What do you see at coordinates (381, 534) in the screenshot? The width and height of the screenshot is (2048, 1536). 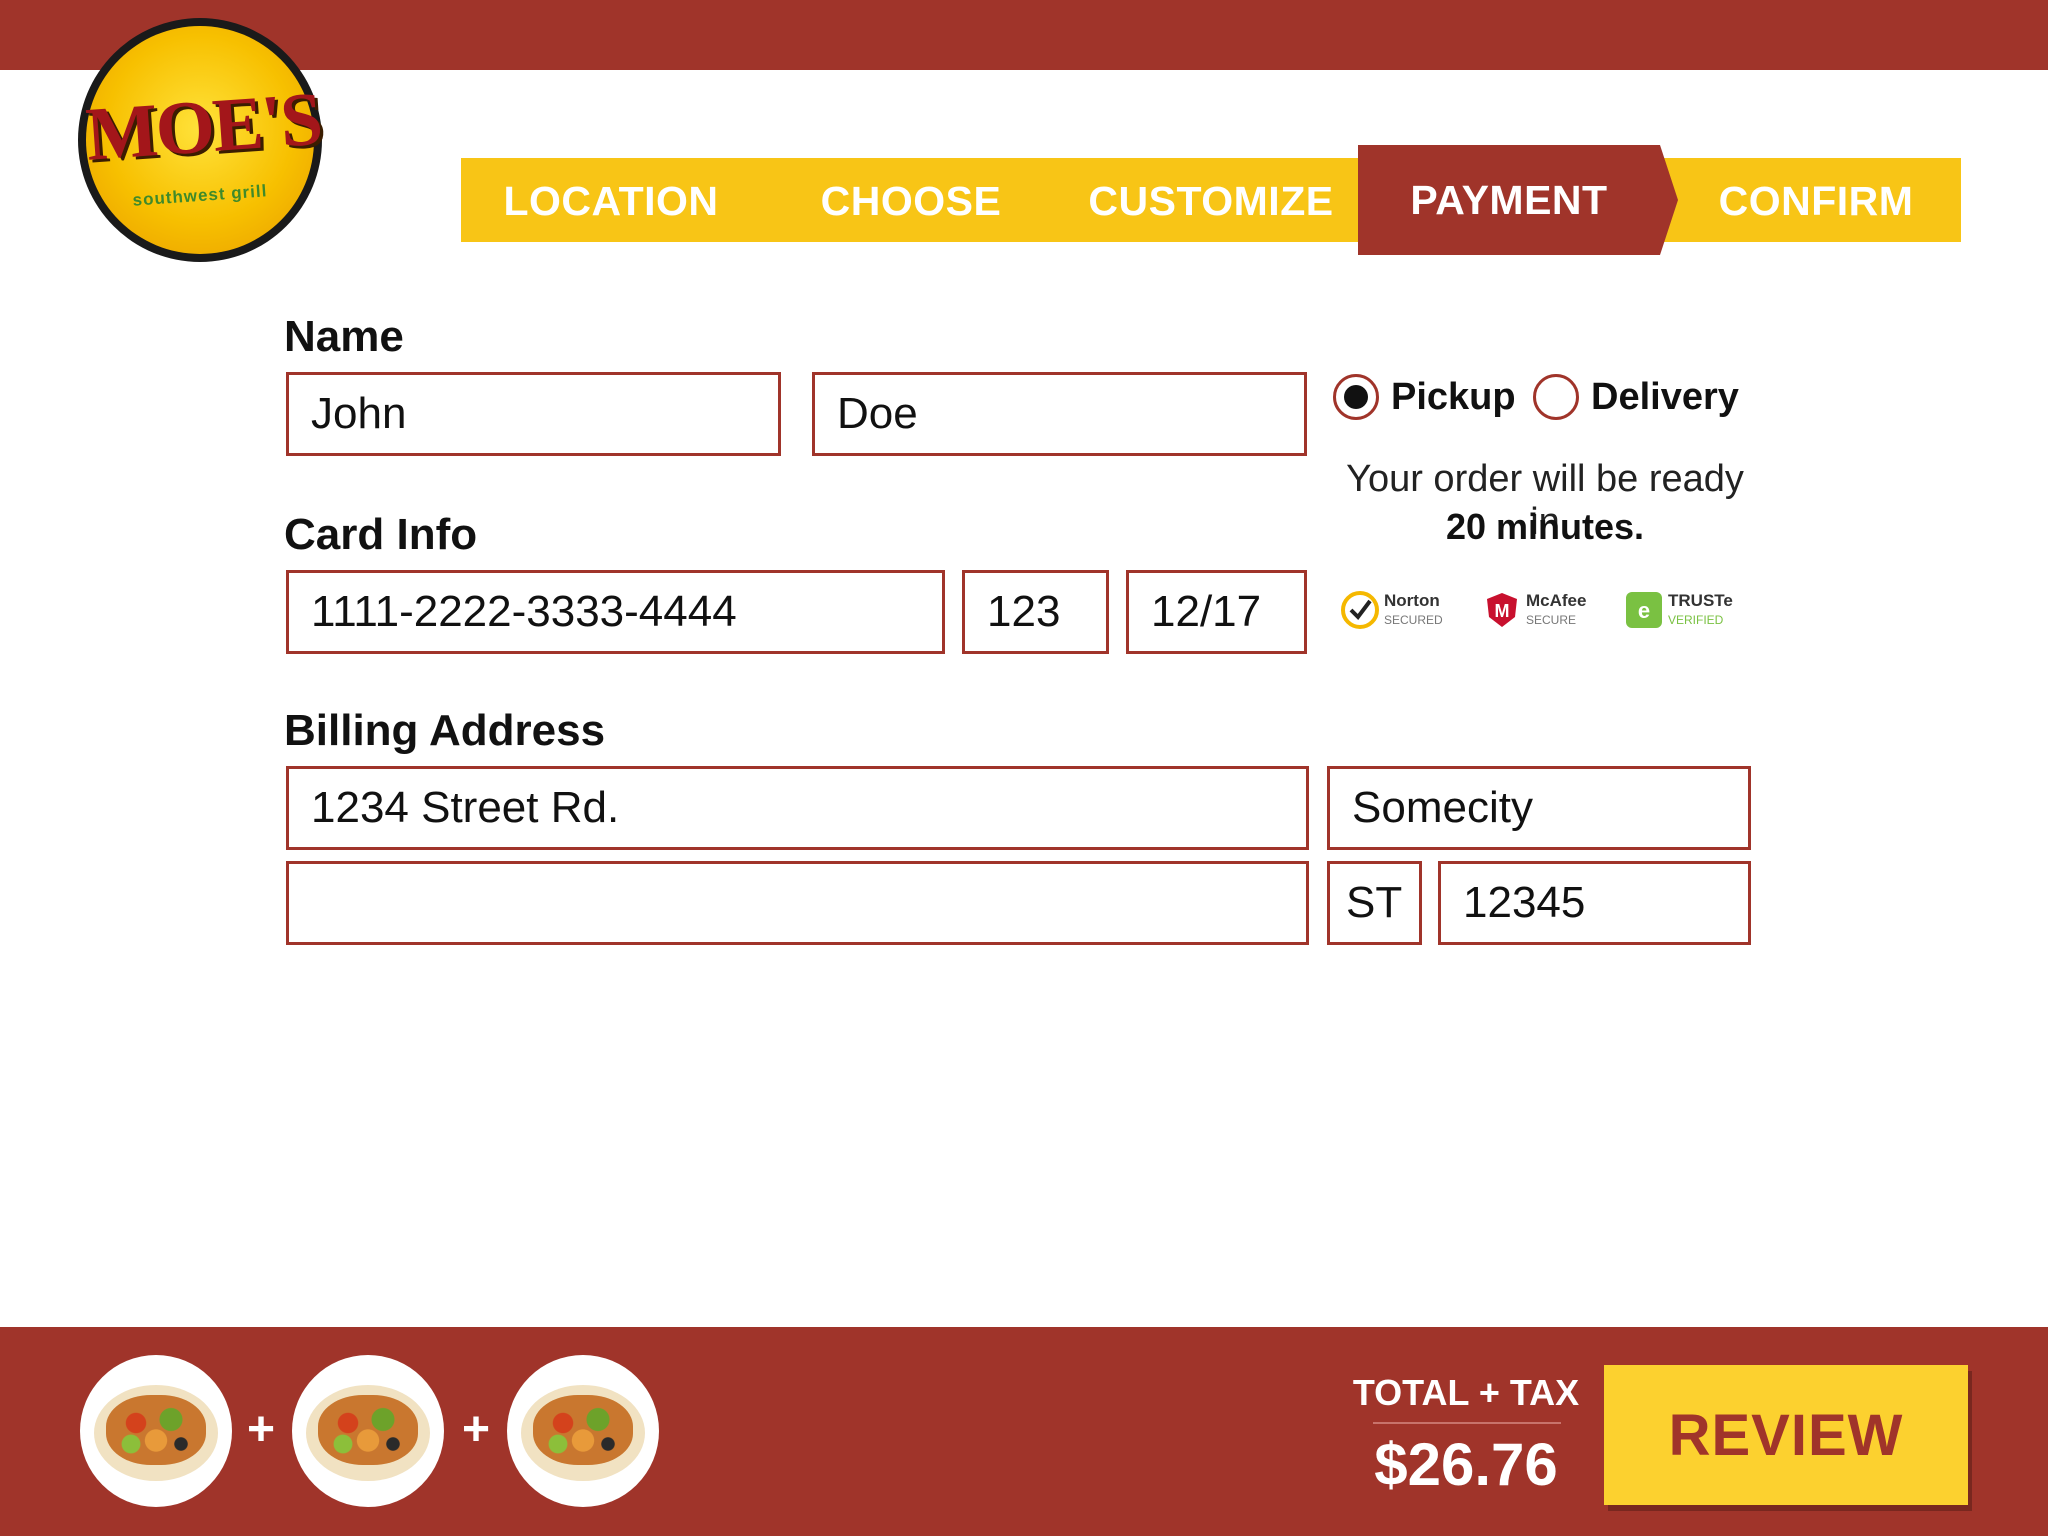 I see `card-info-label: Card Info` at bounding box center [381, 534].